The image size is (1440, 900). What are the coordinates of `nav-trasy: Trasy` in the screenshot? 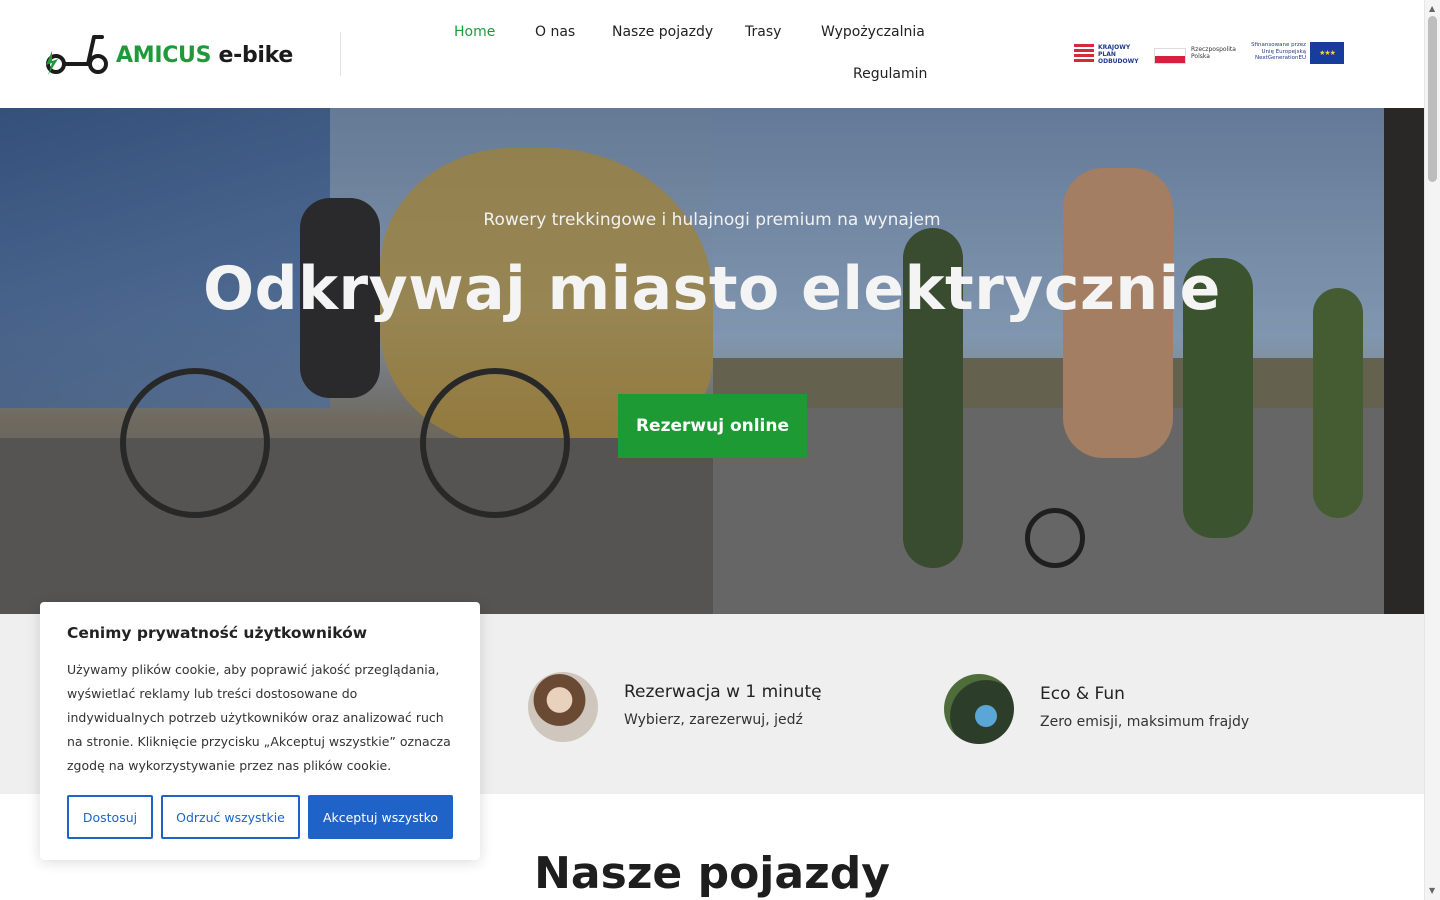 It's located at (763, 32).